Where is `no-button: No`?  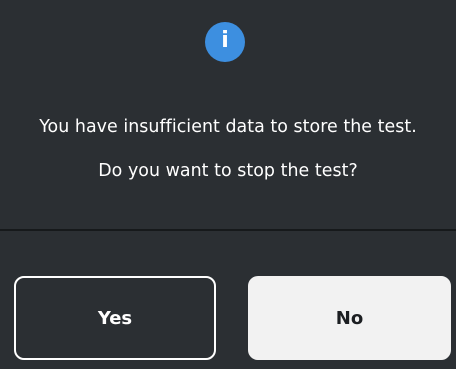
no-button: No is located at coordinates (349, 318).